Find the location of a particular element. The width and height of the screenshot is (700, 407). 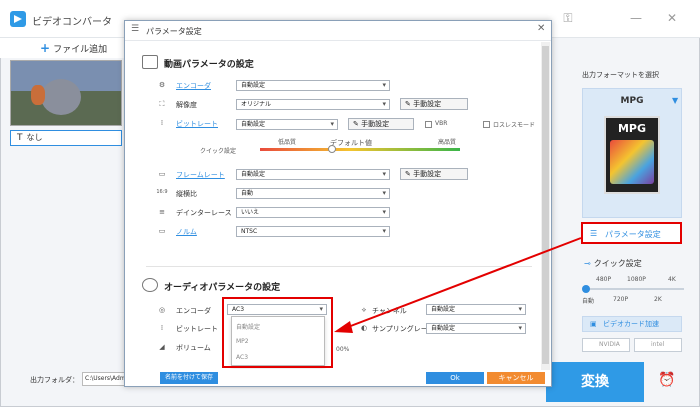

video-encoder-select: 自動設定 is located at coordinates (313, 85).